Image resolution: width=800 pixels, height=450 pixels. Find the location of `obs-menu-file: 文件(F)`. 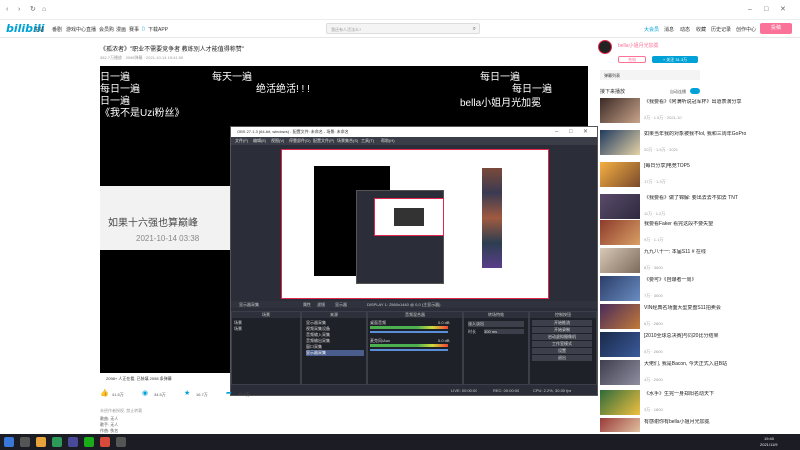

obs-menu-file: 文件(F) is located at coordinates (241, 141).